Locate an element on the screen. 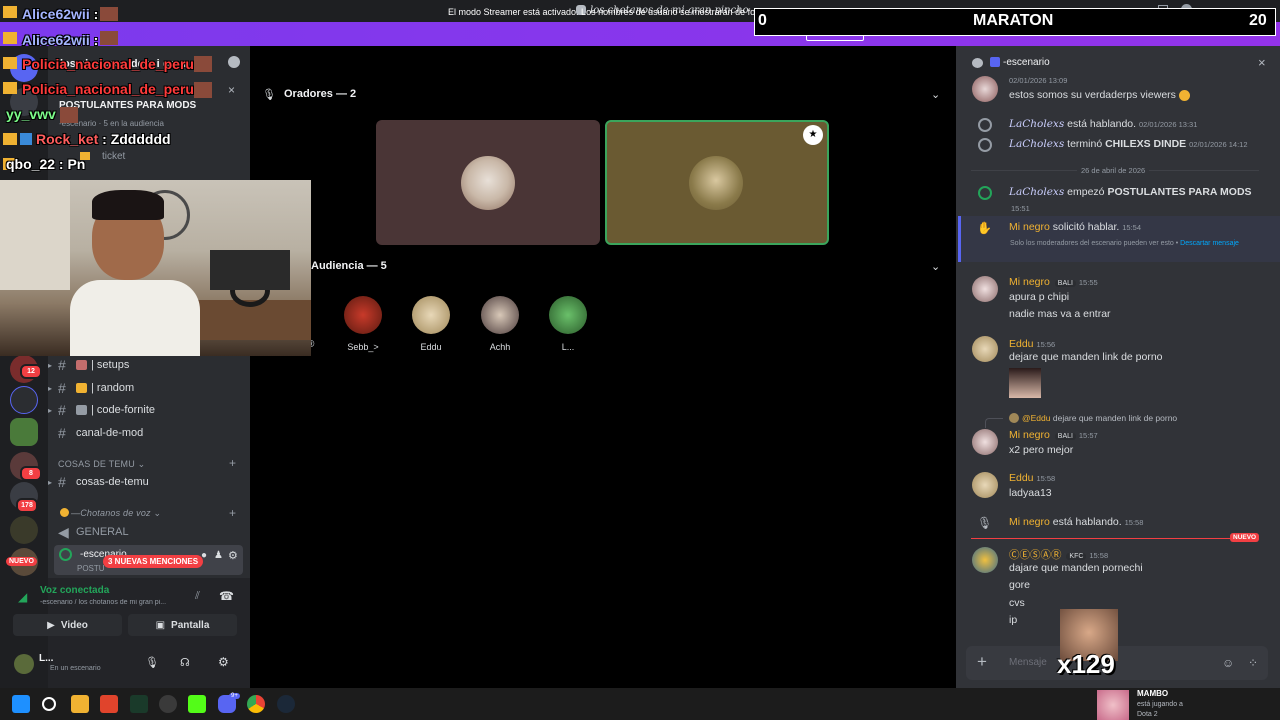 The image size is (1280, 720). steam-icon is located at coordinates (286, 704).